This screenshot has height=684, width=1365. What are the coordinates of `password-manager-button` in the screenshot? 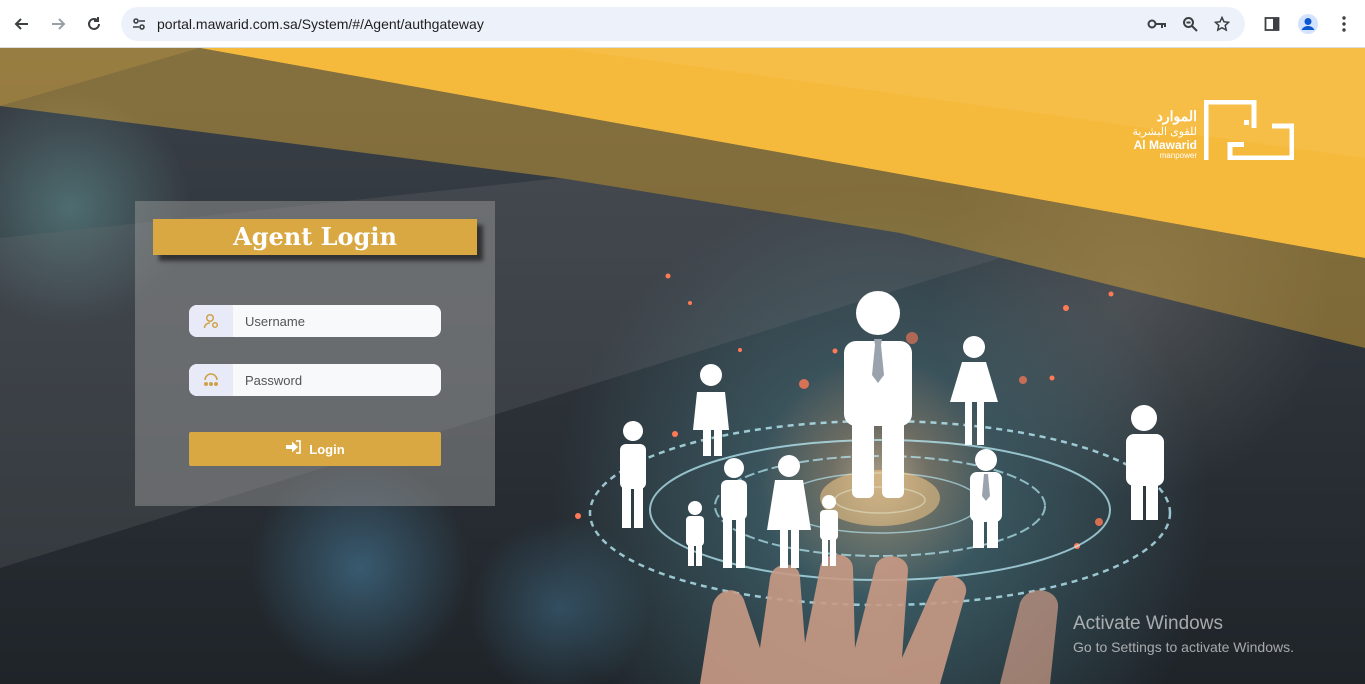 It's located at (1157, 24).